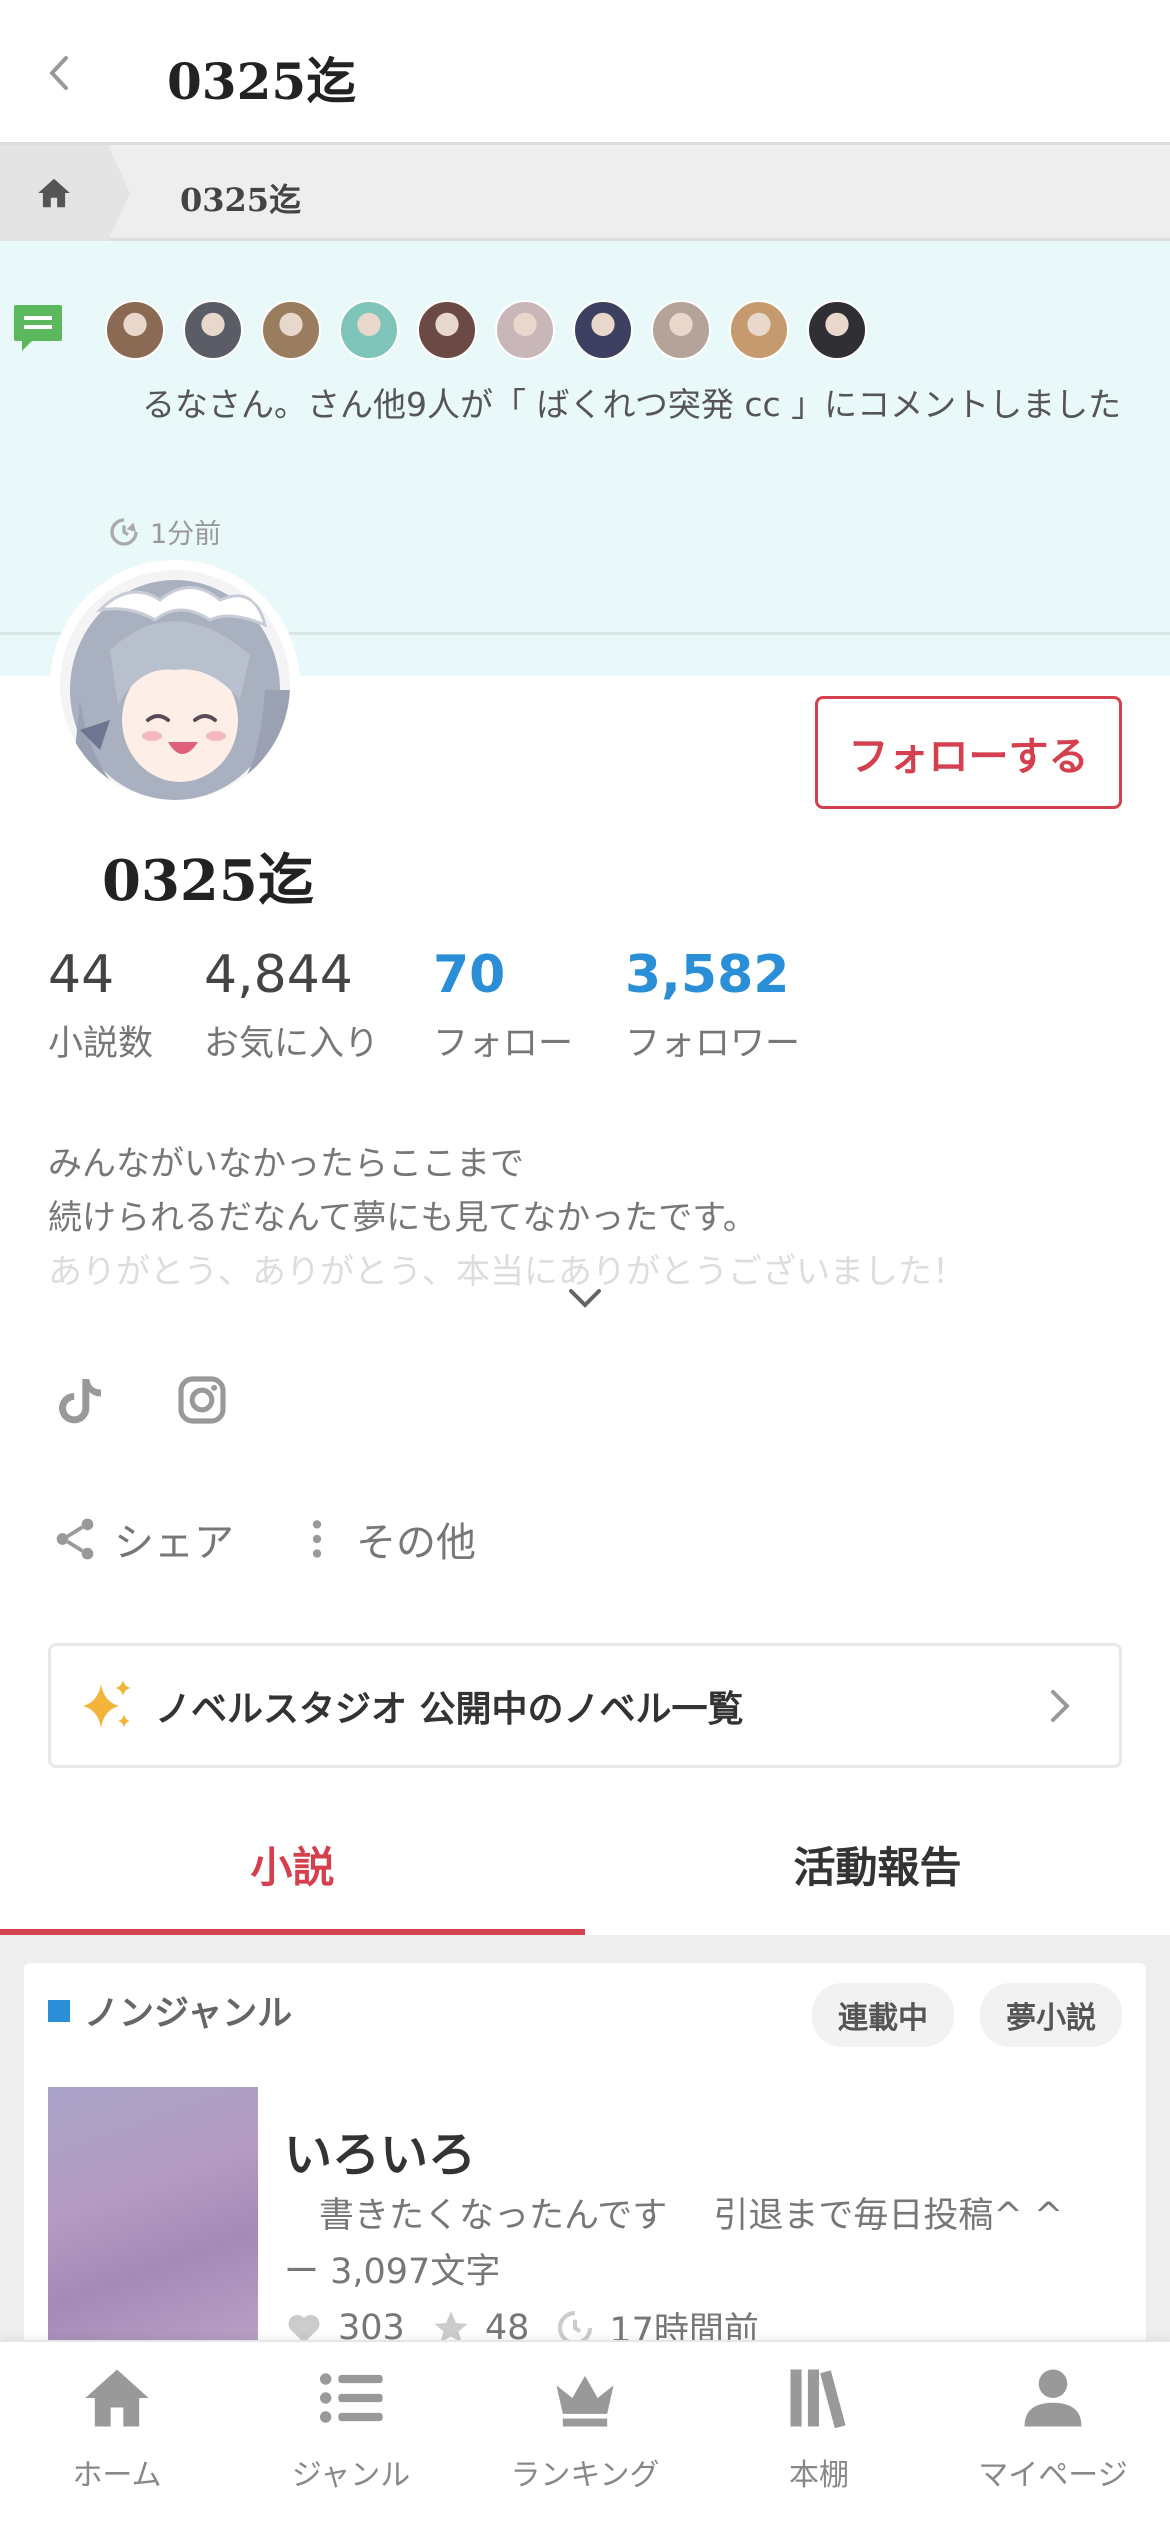  Describe the element at coordinates (1053, 2398) in the screenshot. I see `user-icon` at that location.